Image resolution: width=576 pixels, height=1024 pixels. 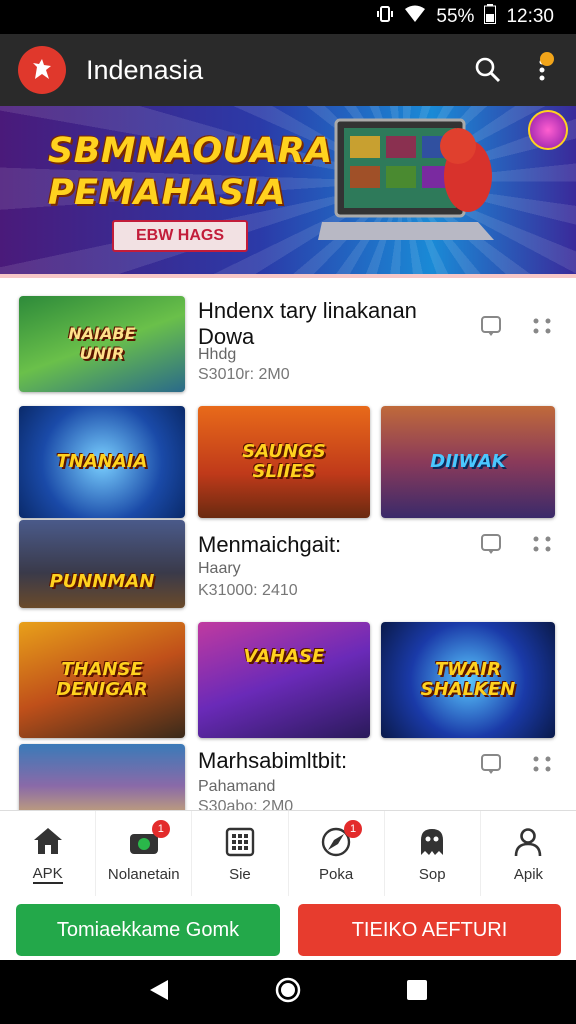 I want to click on app-thumbnail: SAUNGS SLIIES, so click(x=284, y=462).